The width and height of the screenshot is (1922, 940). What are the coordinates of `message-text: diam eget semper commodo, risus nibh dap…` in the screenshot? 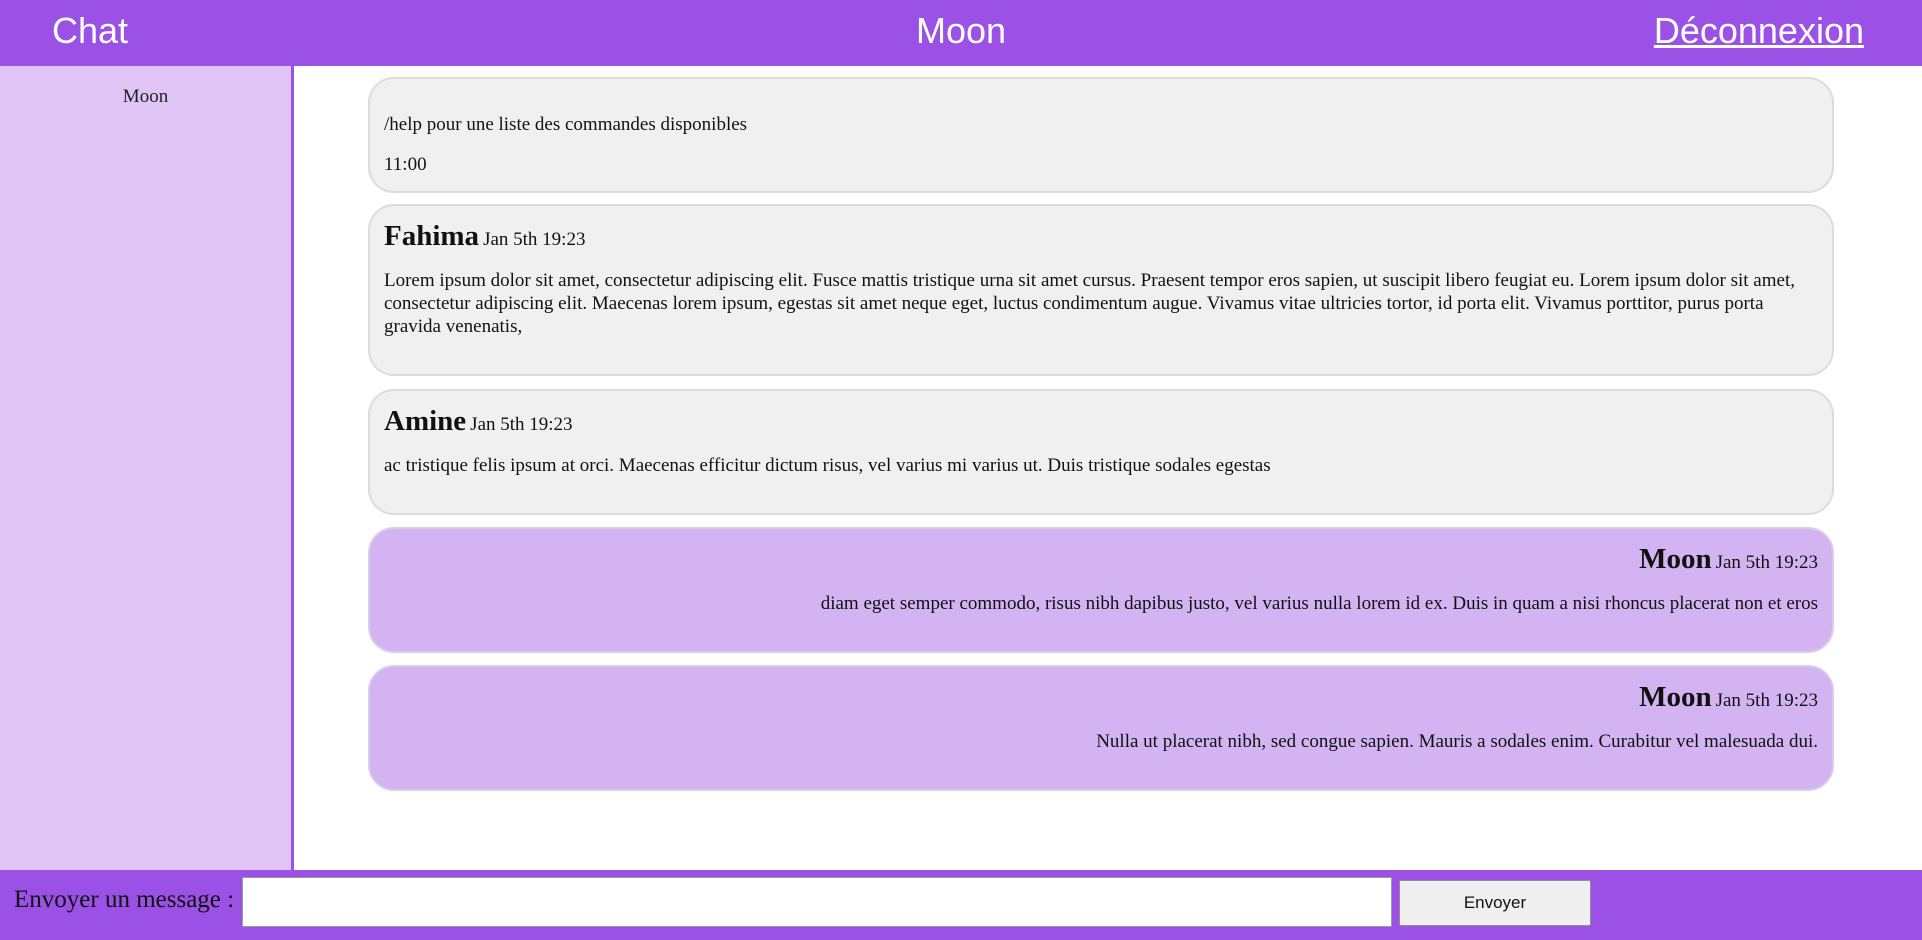 It's located at (1319, 603).